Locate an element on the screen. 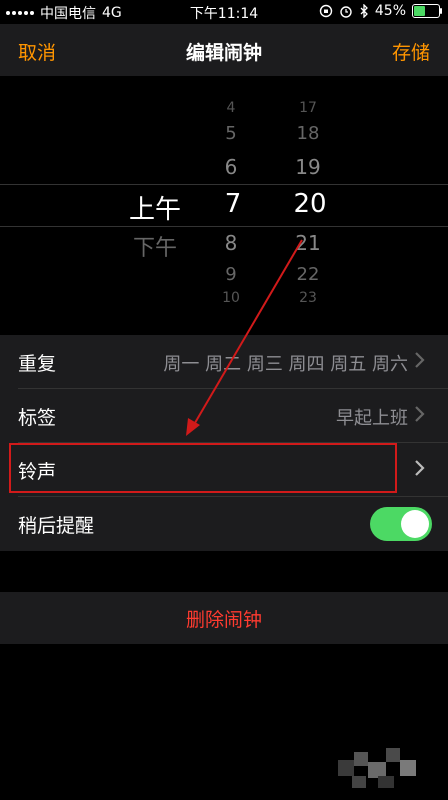  delete-alarm-button: 删除闹钟 is located at coordinates (224, 618).